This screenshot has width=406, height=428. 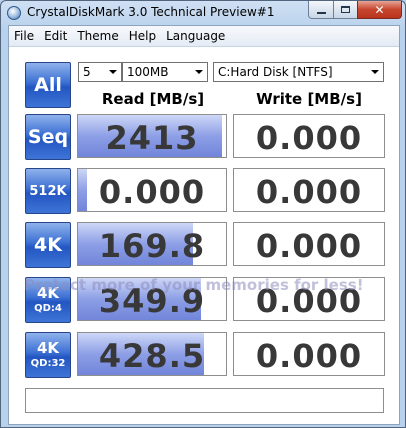 I want to click on maximize-button, so click(x=345, y=10).